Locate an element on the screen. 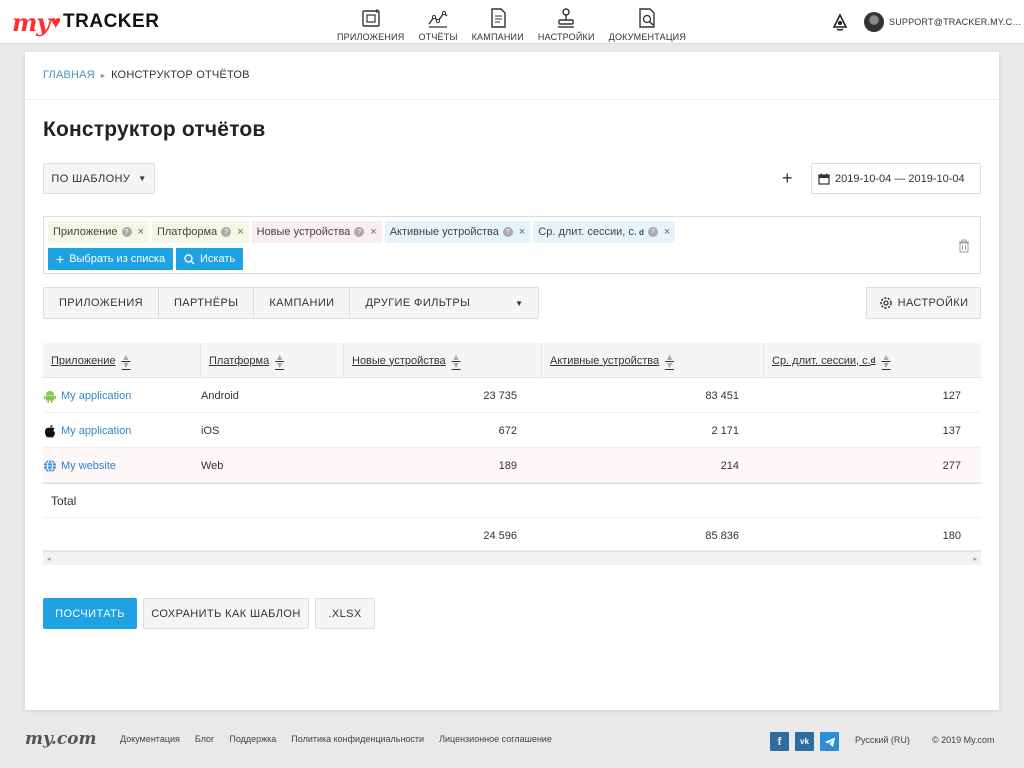 The width and height of the screenshot is (1024, 768). footer-logo: my.com is located at coordinates (61, 739).